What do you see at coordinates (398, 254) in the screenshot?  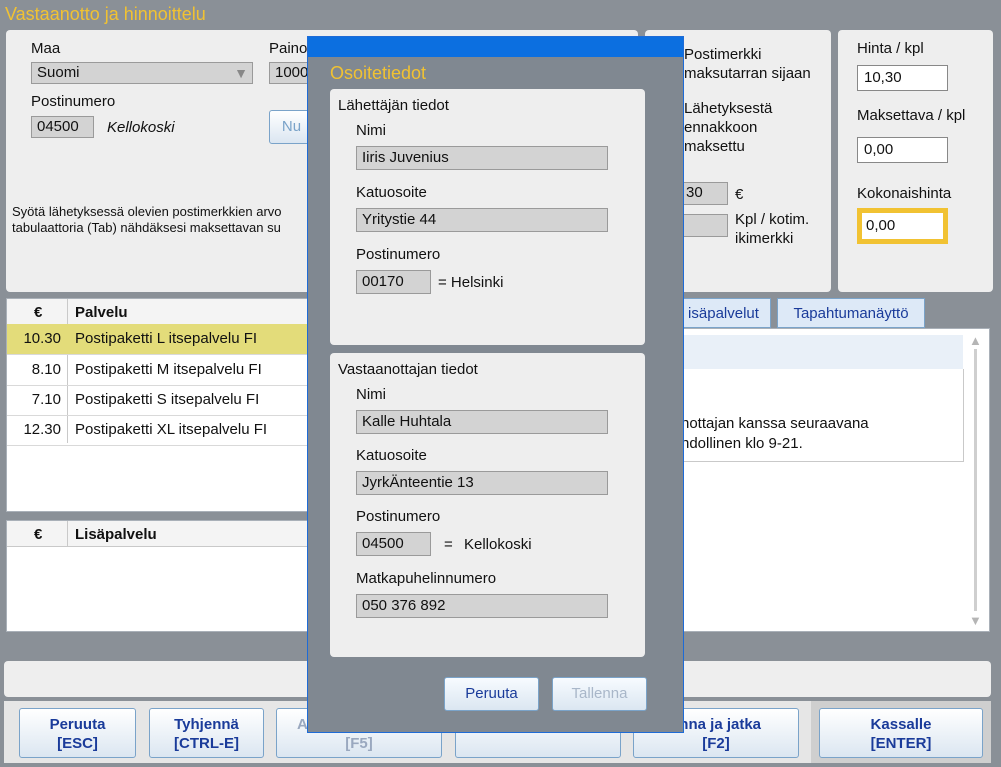 I see `sender-postal-label: Postinumero` at bounding box center [398, 254].